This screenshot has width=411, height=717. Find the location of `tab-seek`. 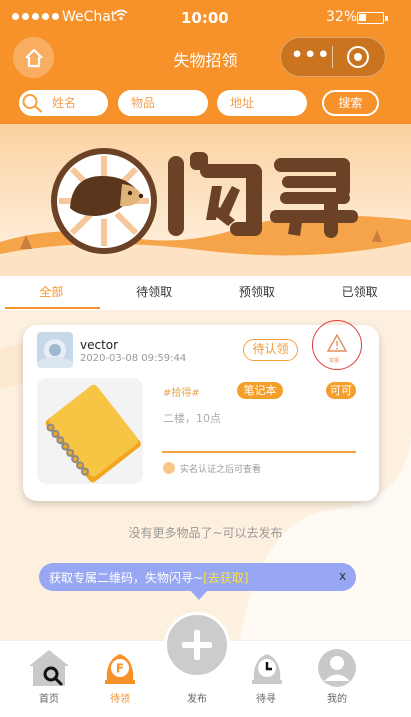

tab-seek is located at coordinates (267, 670).